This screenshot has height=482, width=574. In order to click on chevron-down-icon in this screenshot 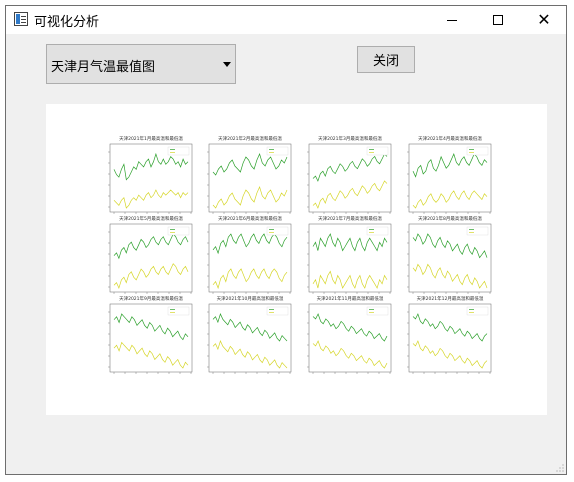, I will do `click(227, 64)`.